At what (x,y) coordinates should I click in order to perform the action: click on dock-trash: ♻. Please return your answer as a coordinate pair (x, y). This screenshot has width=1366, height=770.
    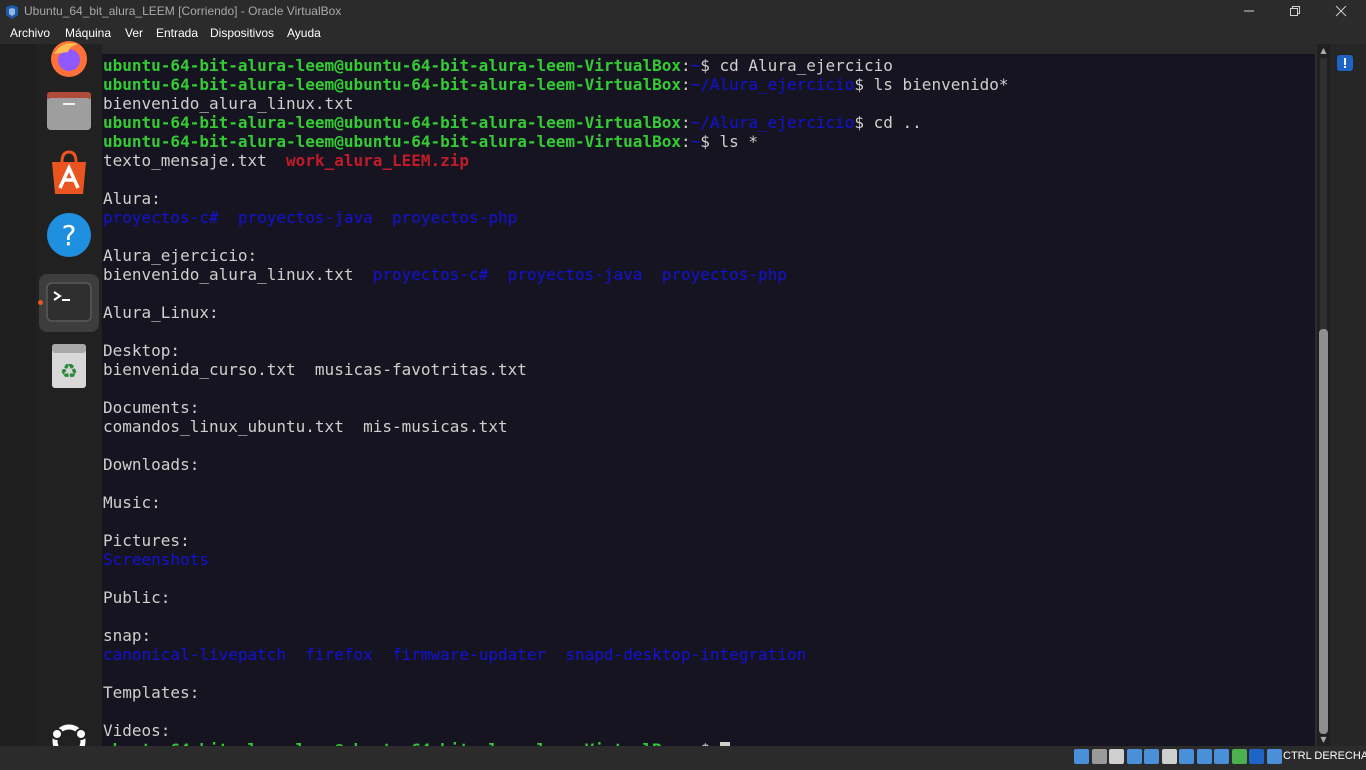
    Looking at the image, I should click on (69, 365).